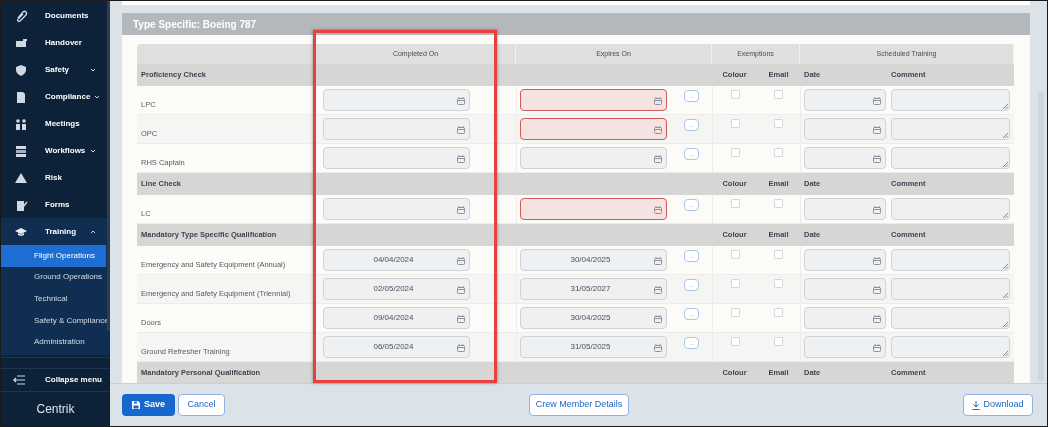 Image resolution: width=1048 pixels, height=427 pixels. Describe the element at coordinates (593, 347) in the screenshot. I see `date-field: 31/05/2025` at that location.